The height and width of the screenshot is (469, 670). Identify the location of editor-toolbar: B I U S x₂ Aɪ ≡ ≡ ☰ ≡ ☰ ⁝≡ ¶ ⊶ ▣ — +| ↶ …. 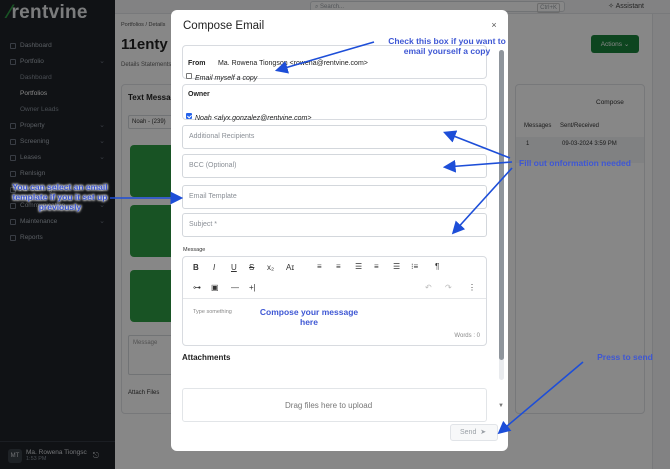
(334, 278).